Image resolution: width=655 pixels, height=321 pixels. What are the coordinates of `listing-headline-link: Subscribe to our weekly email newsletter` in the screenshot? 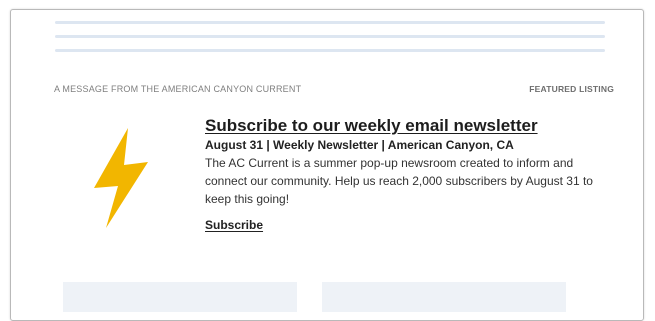 It's located at (371, 126).